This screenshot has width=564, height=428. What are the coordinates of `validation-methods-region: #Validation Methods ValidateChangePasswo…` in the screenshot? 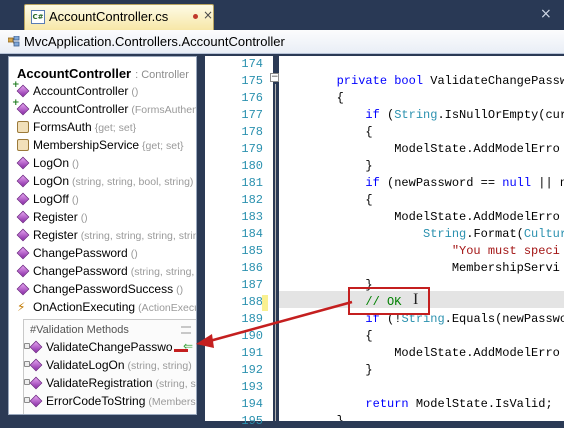 It's located at (109, 366).